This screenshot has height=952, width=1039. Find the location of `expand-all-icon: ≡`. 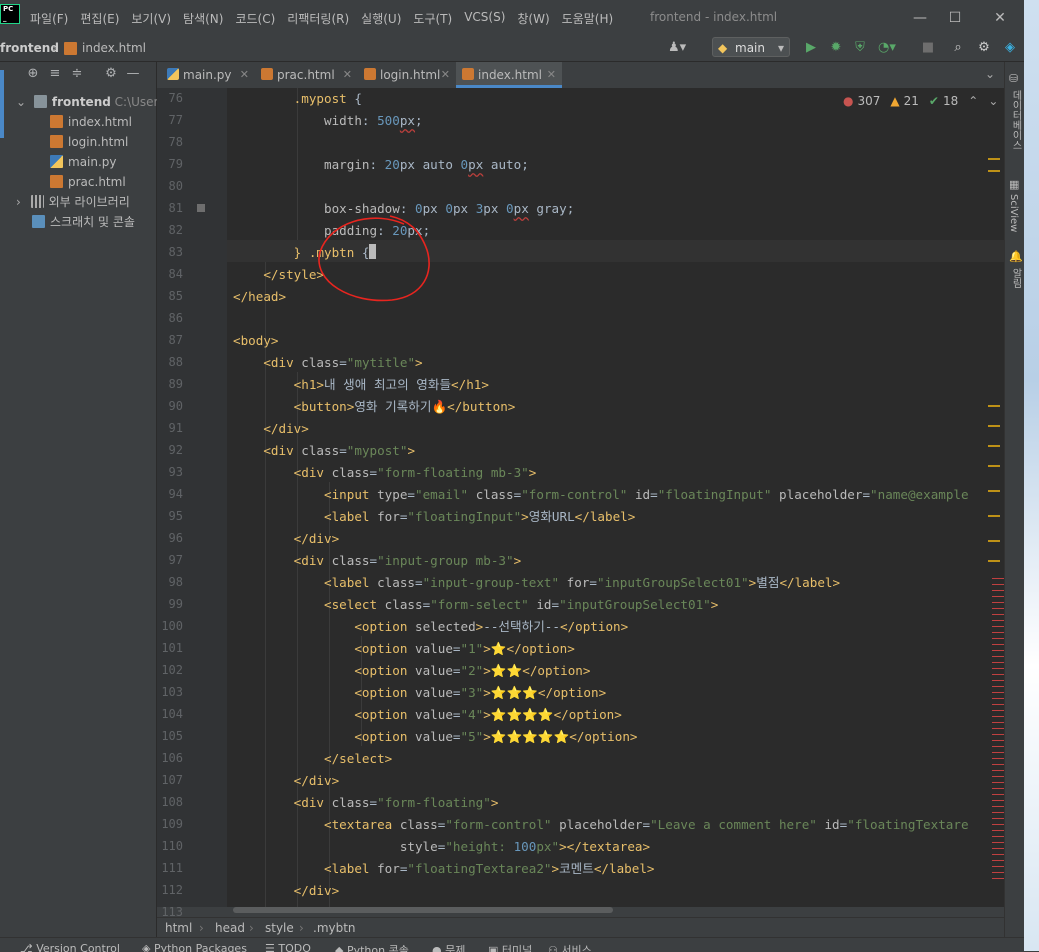

expand-all-icon: ≡ is located at coordinates (55, 74).